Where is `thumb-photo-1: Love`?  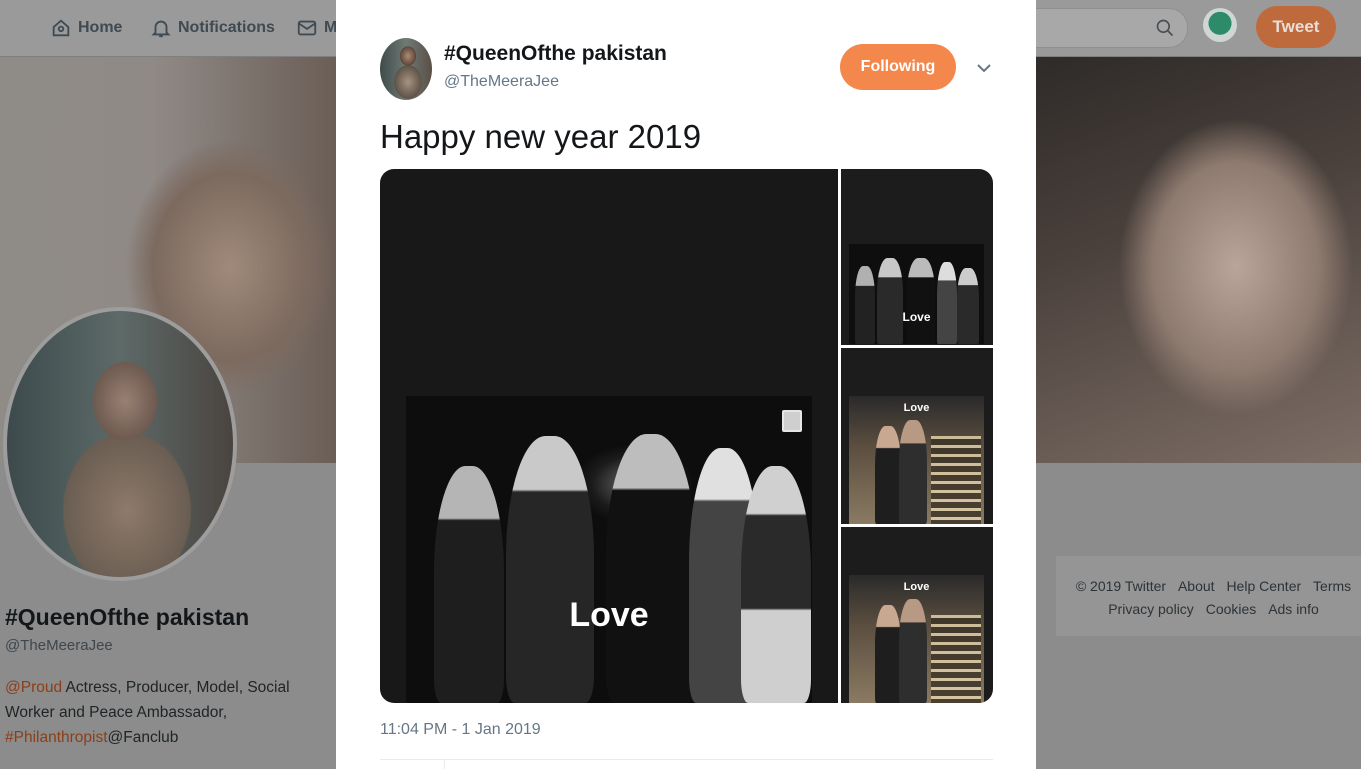
thumb-photo-1: Love is located at coordinates (916, 294).